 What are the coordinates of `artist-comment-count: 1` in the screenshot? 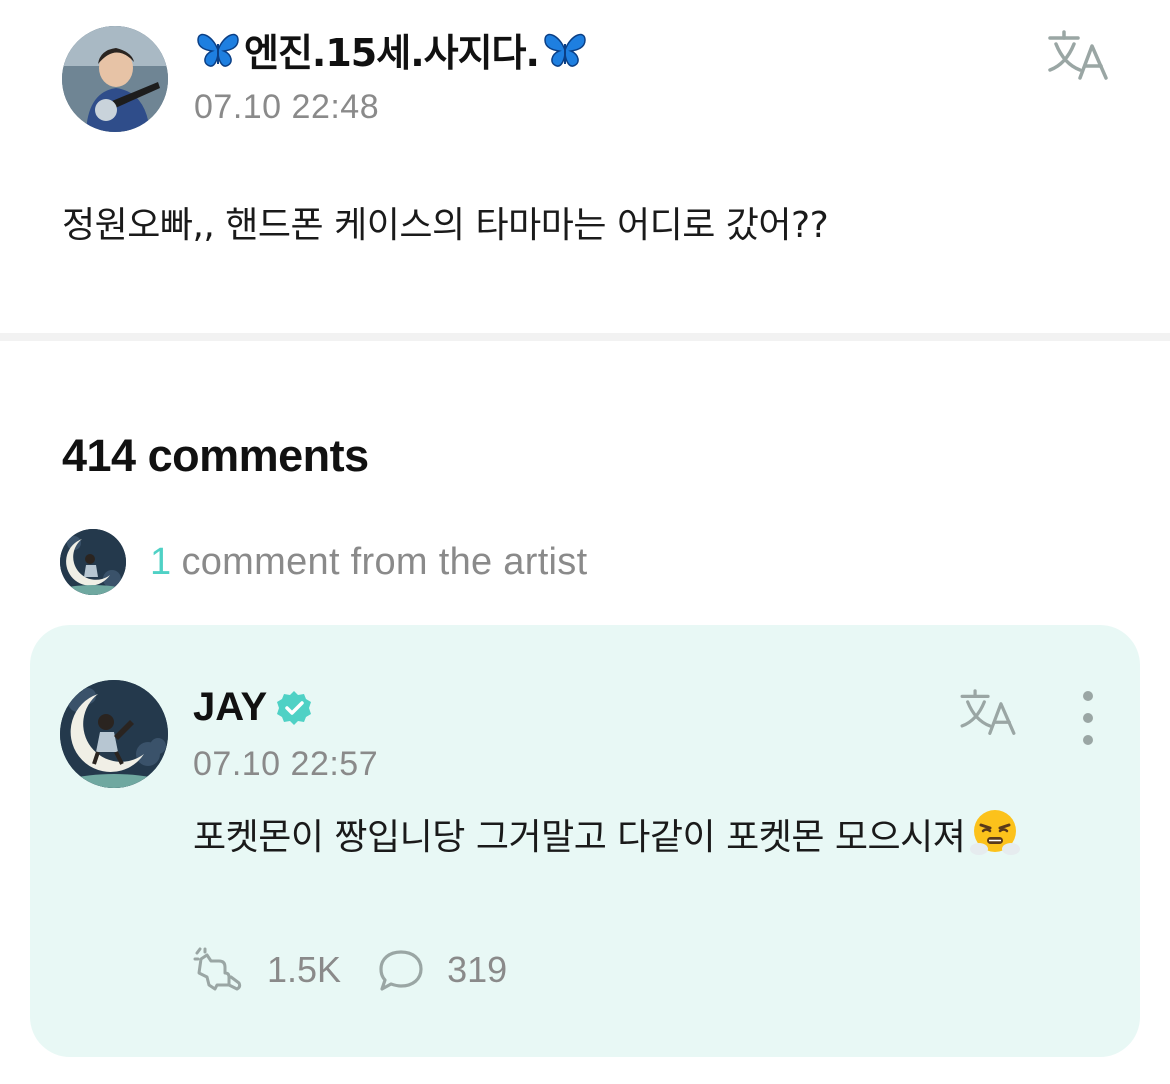 It's located at (161, 561).